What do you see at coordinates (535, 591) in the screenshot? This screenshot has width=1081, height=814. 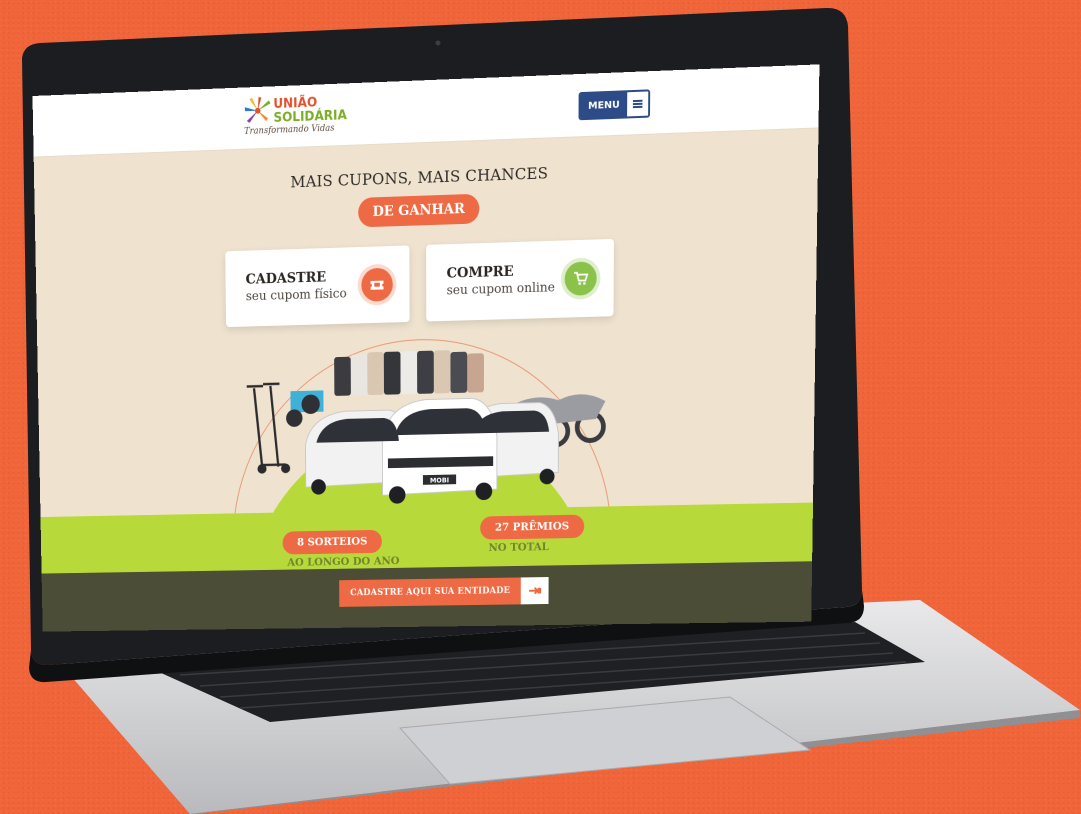 I see `hand-pointer-icon` at bounding box center [535, 591].